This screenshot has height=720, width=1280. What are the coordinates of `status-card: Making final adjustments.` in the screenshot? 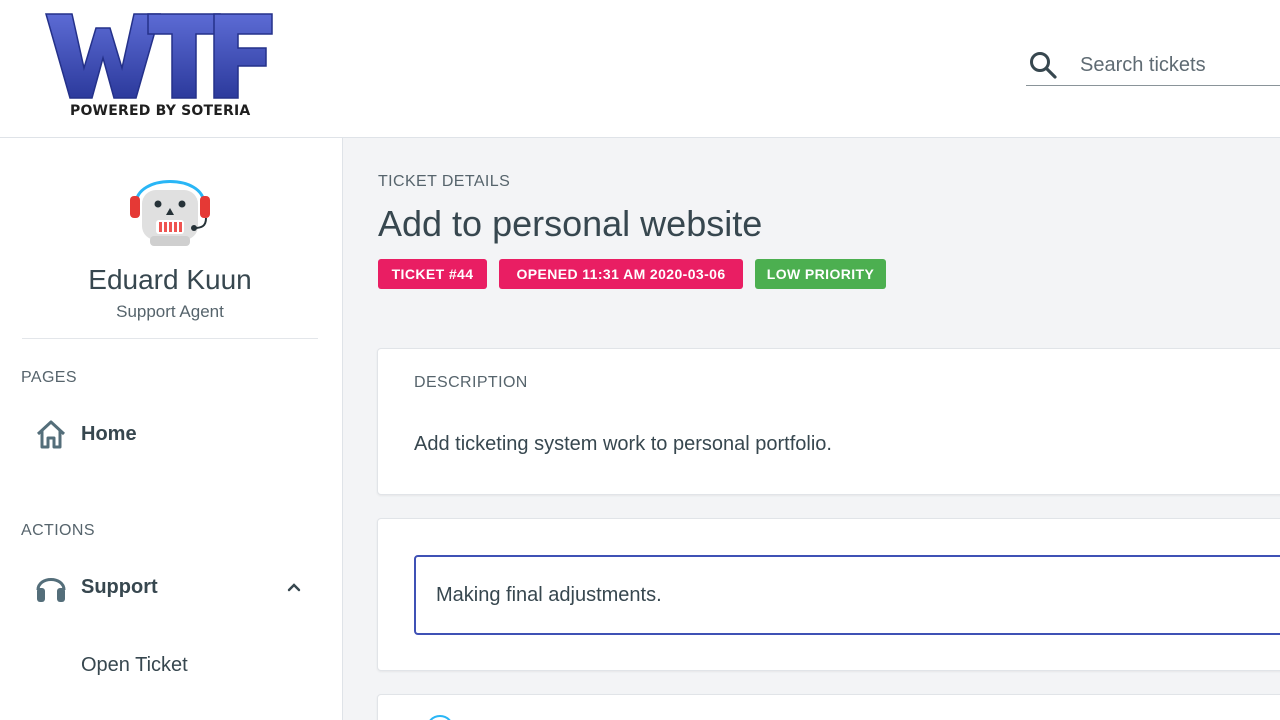 It's located at (828, 594).